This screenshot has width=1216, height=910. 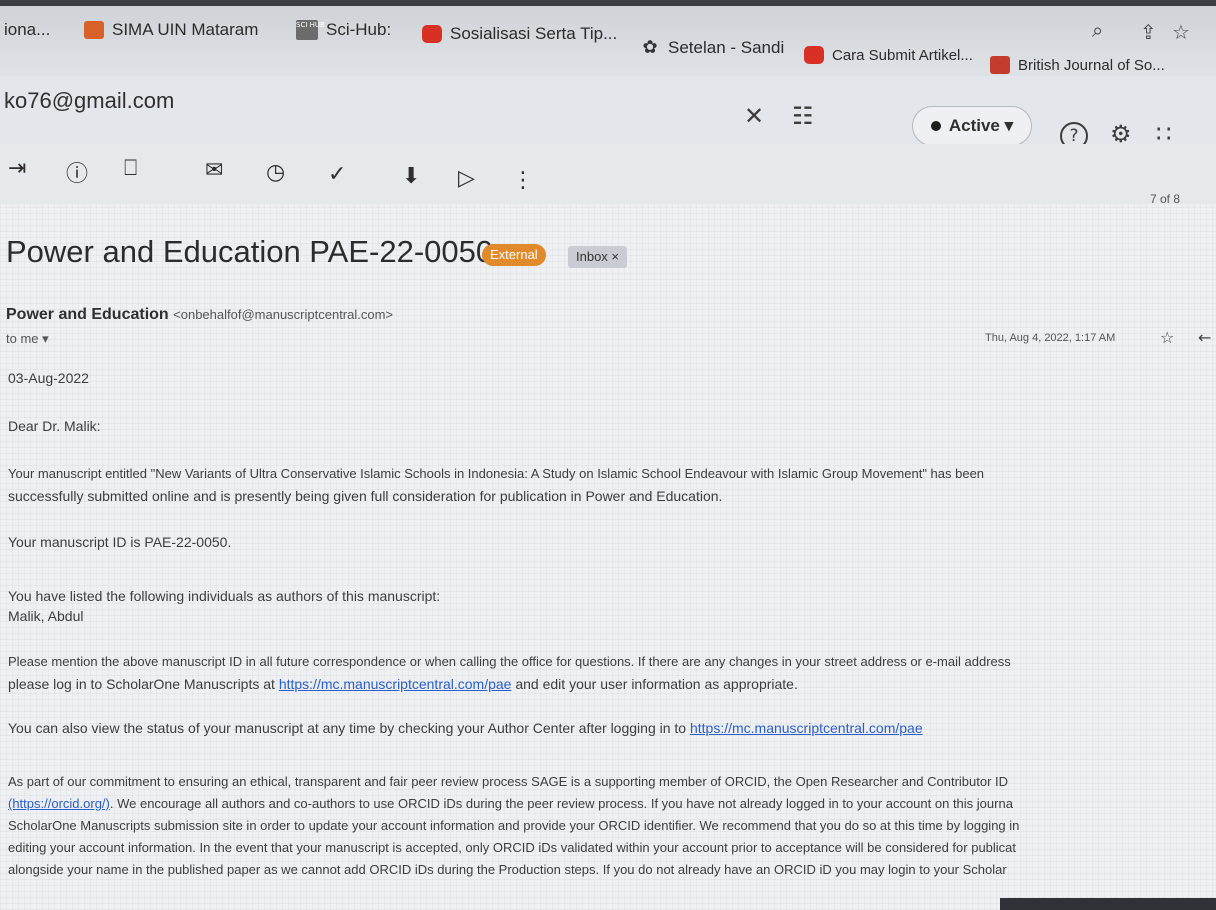 I want to click on bookmark-setelan: ✿ Setelan - Sandi, so click(x=712, y=48).